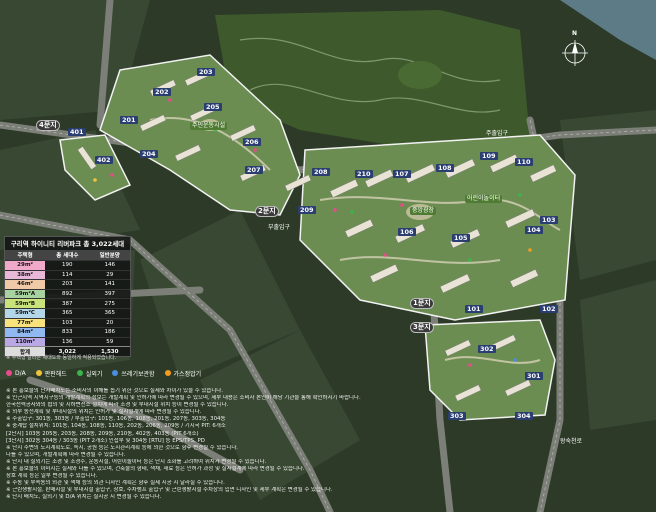 The height and width of the screenshot is (512, 656). What do you see at coordinates (138, 374) in the screenshot?
I see `legend-label: 쓰레기보관함` at bounding box center [138, 374].